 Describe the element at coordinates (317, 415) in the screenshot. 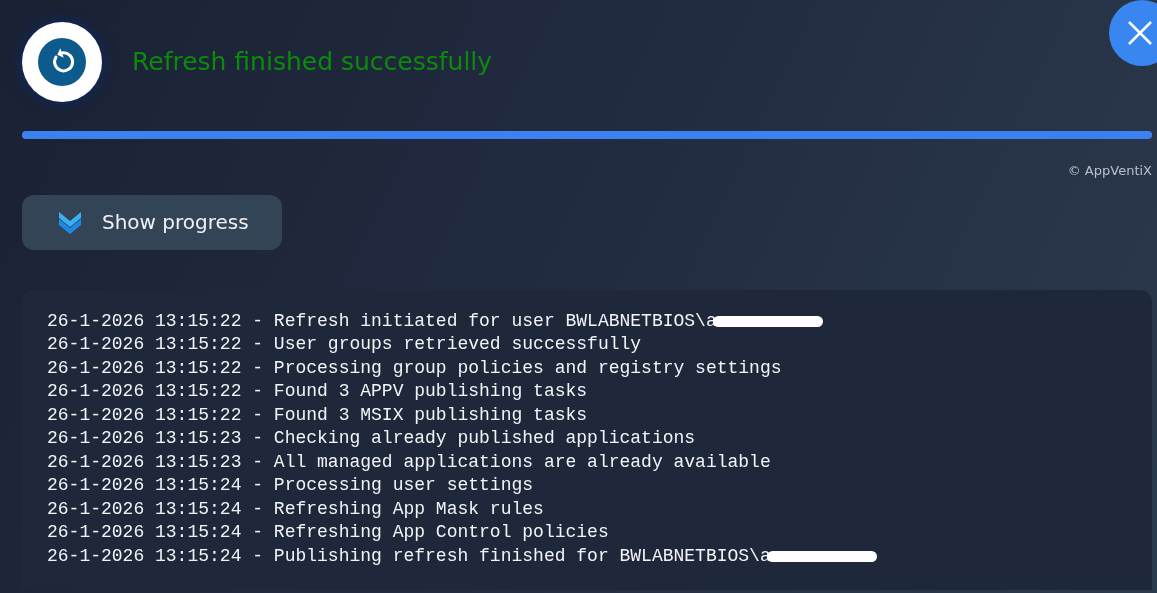

I see `log-line: 26-1-2026 13:15:22 - Found 3 MSIX publishing tasks` at that location.